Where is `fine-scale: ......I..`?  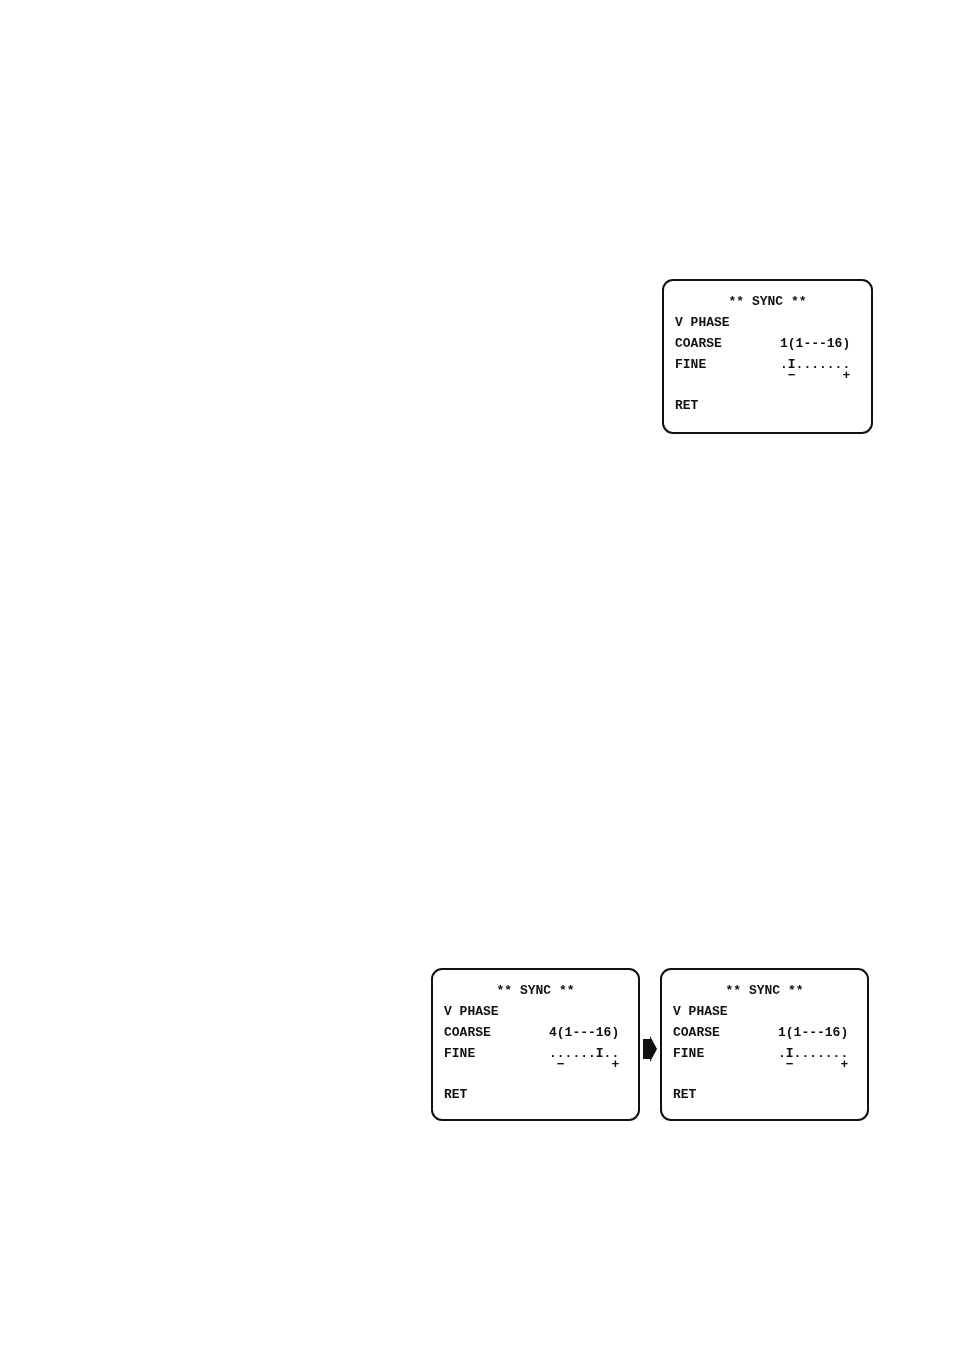
fine-scale: ......I.. is located at coordinates (584, 1053).